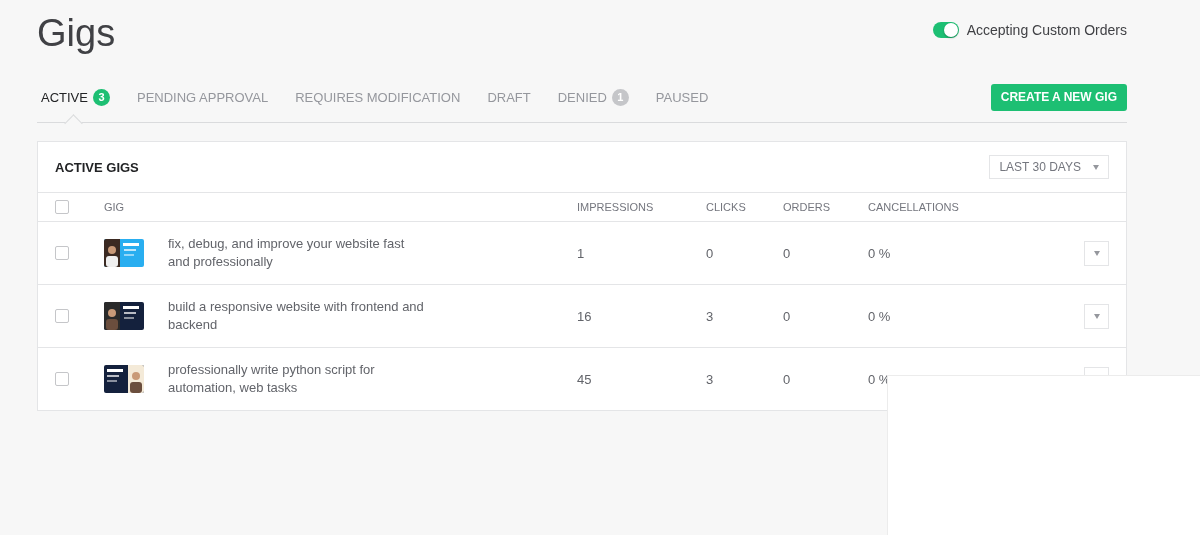 The width and height of the screenshot is (1200, 535). What do you see at coordinates (591, 97) in the screenshot?
I see `tab: DENIED 1` at bounding box center [591, 97].